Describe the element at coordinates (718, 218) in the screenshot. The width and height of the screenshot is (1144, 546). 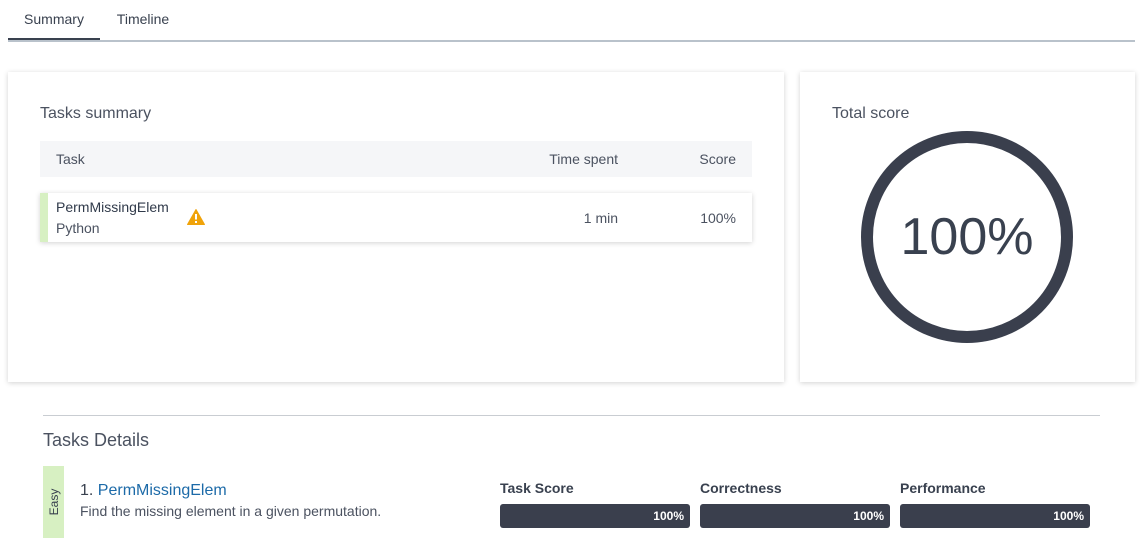
I see `task-score: 100%` at that location.